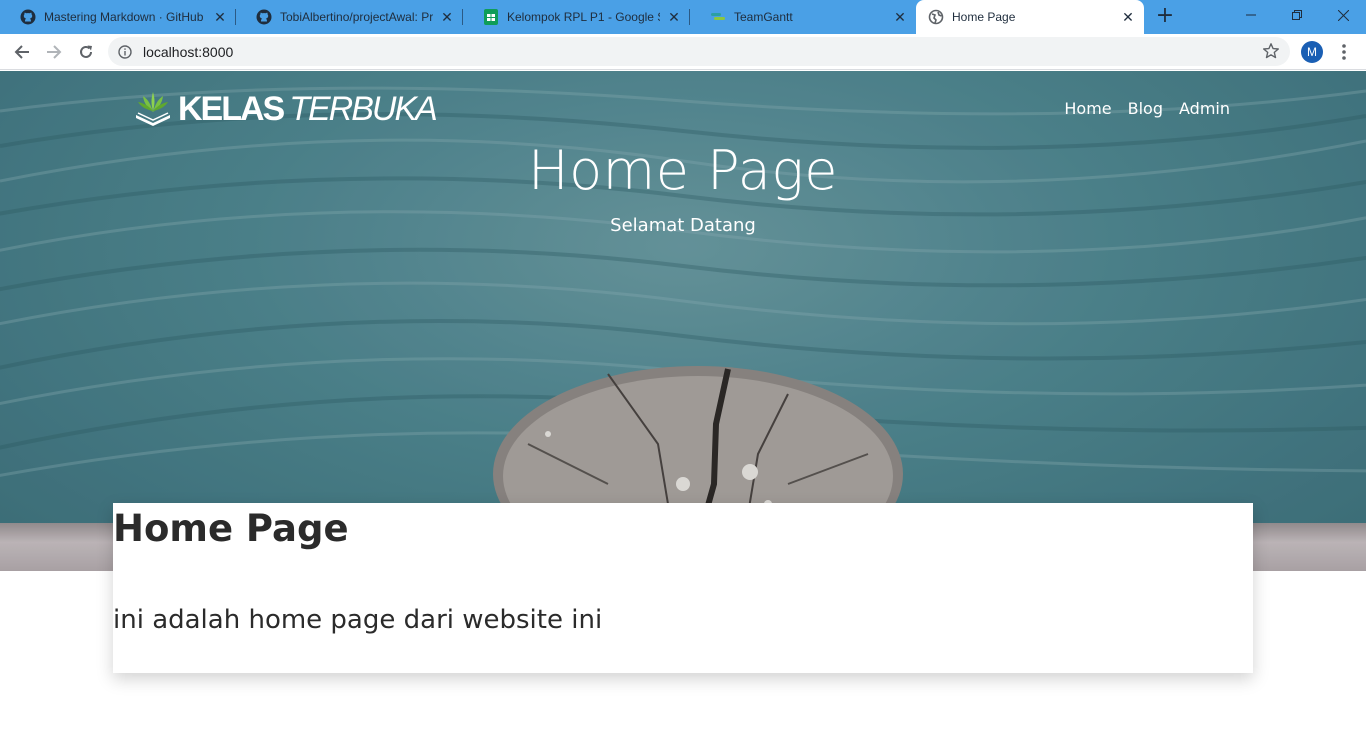 The image size is (1366, 738). I want to click on globe-icon, so click(936, 17).